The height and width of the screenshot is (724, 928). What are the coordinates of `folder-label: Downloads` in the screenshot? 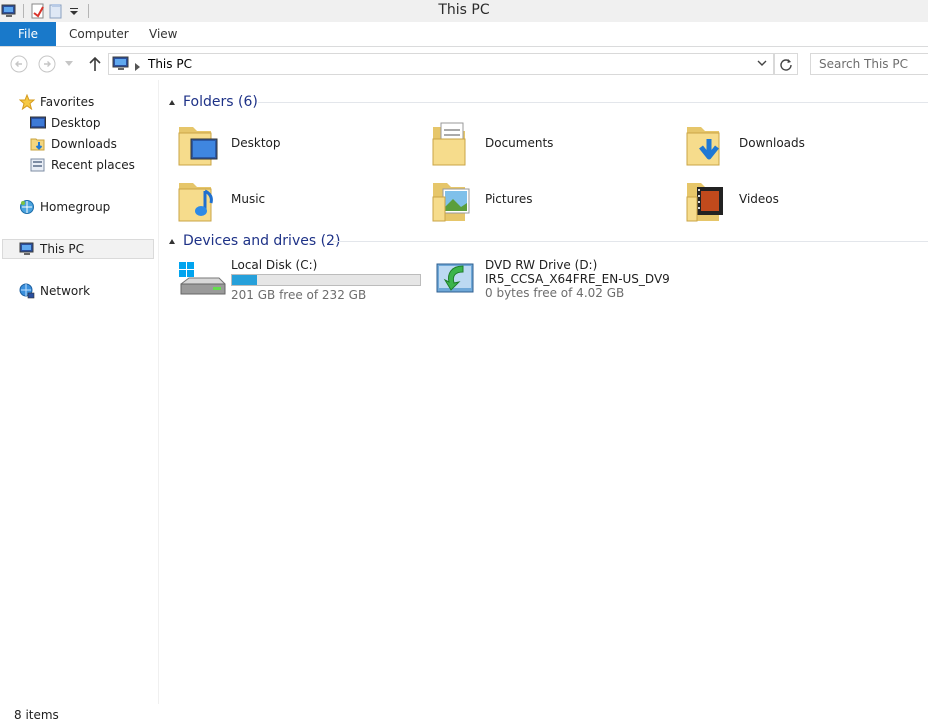 It's located at (772, 143).